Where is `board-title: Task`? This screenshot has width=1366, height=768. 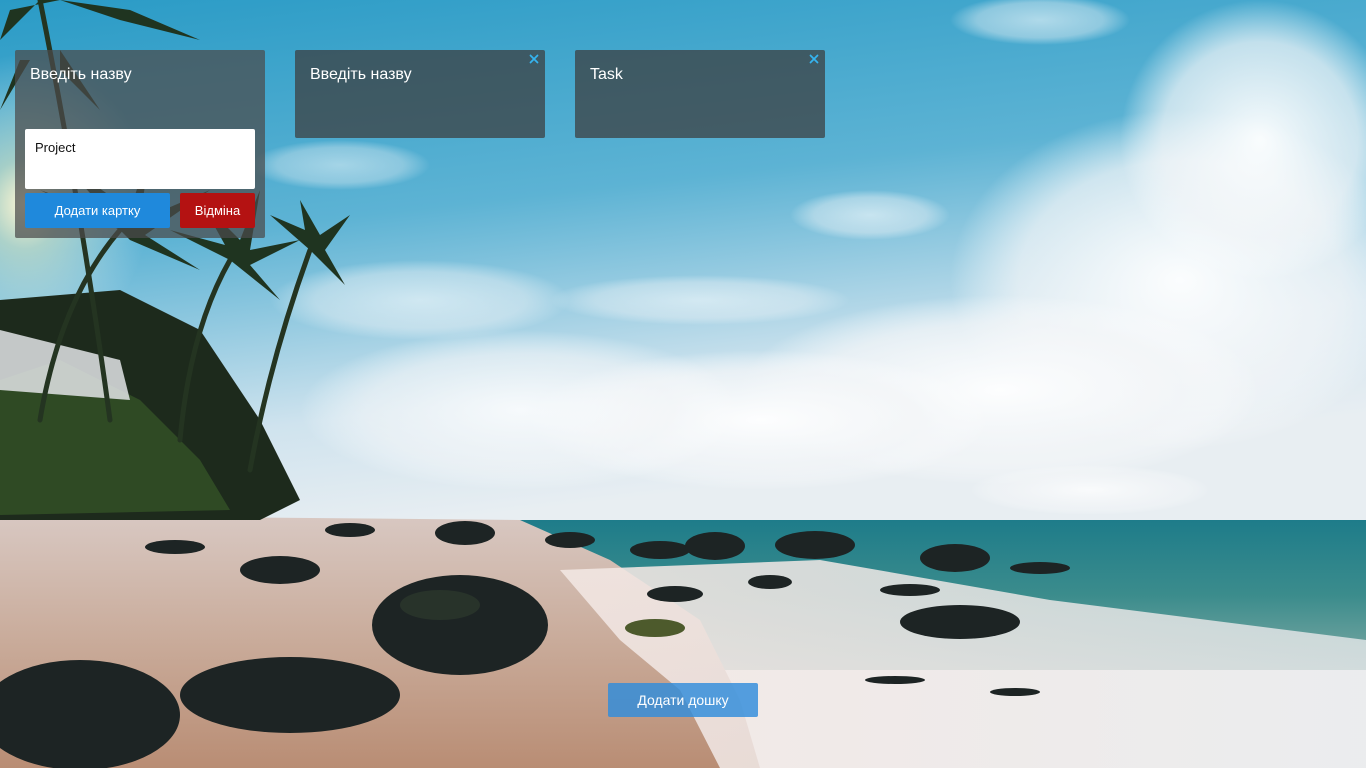
board-title: Task is located at coordinates (606, 75).